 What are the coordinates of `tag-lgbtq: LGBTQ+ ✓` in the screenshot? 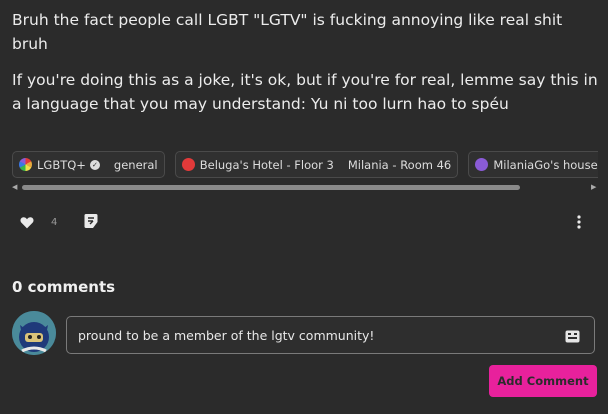 It's located at (59, 164).